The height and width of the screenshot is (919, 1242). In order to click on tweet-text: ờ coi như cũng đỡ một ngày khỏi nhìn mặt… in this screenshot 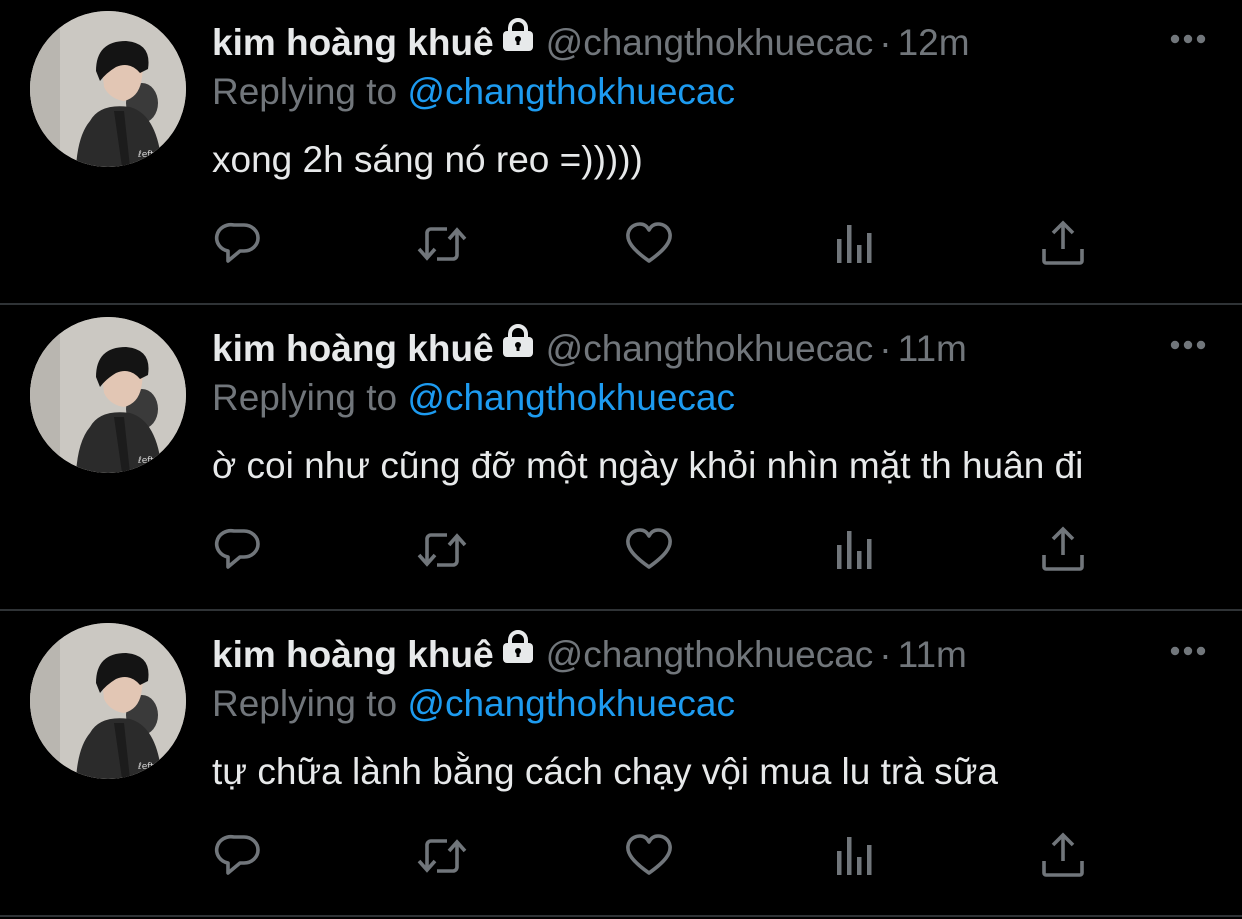, I will do `click(648, 465)`.